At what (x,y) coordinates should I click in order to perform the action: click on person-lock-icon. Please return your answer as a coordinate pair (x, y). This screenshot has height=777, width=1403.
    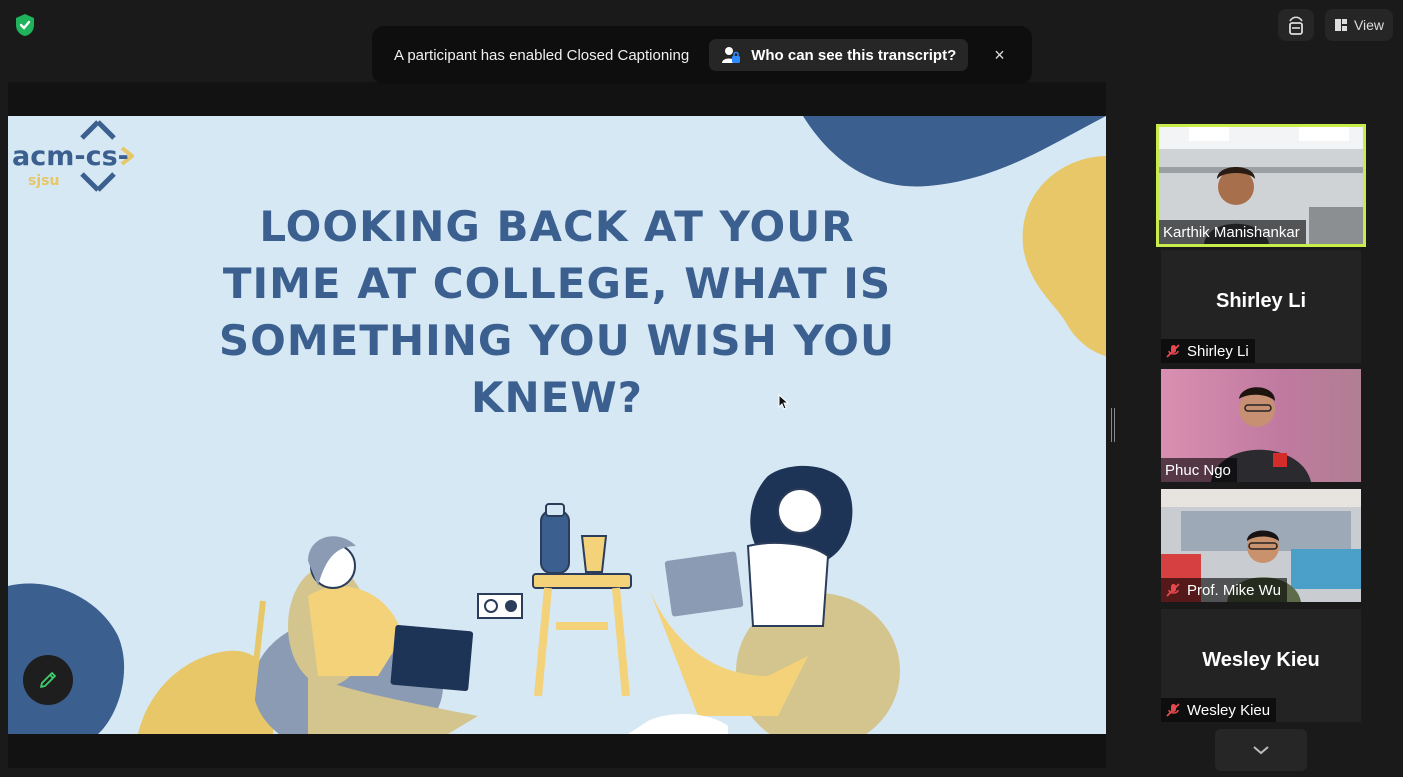
    Looking at the image, I should click on (731, 55).